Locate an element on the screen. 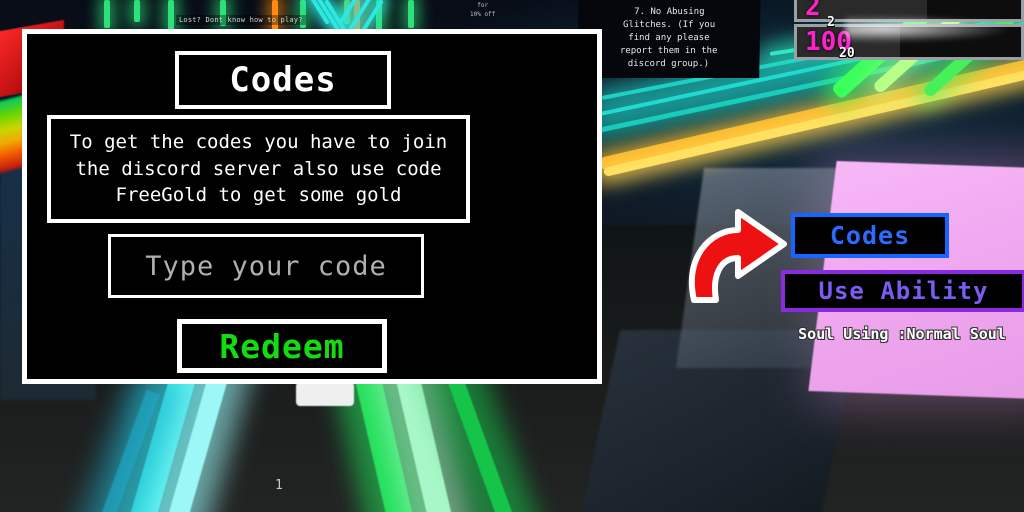 The height and width of the screenshot is (512, 1024). red-arrow-icon is located at coordinates (736, 245).